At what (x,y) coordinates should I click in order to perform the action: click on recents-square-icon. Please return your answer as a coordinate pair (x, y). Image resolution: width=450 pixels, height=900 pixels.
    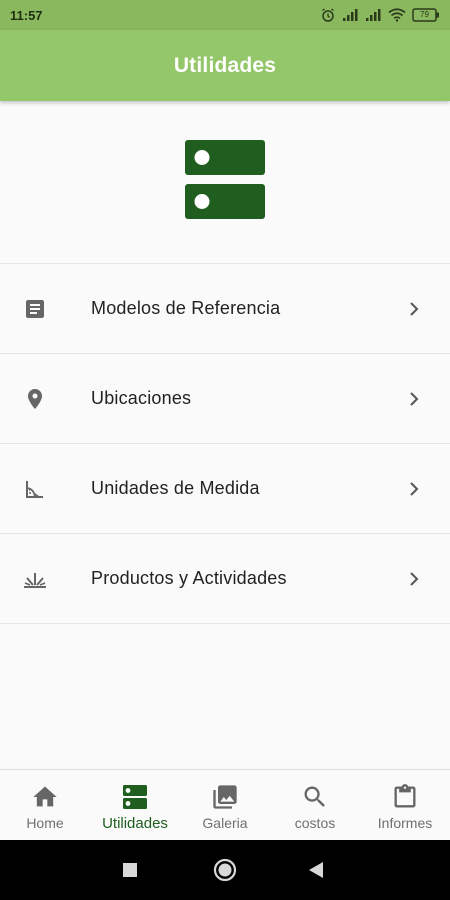
    Looking at the image, I should click on (130, 870).